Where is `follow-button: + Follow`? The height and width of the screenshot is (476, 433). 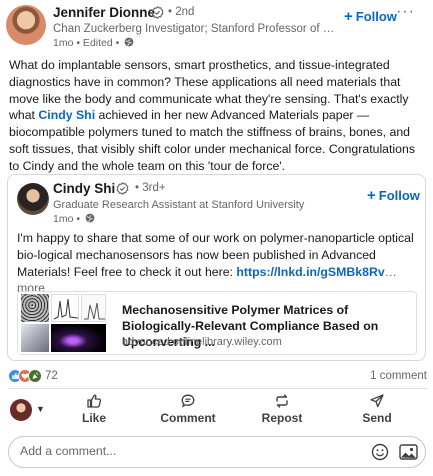
follow-button: + Follow is located at coordinates (370, 16).